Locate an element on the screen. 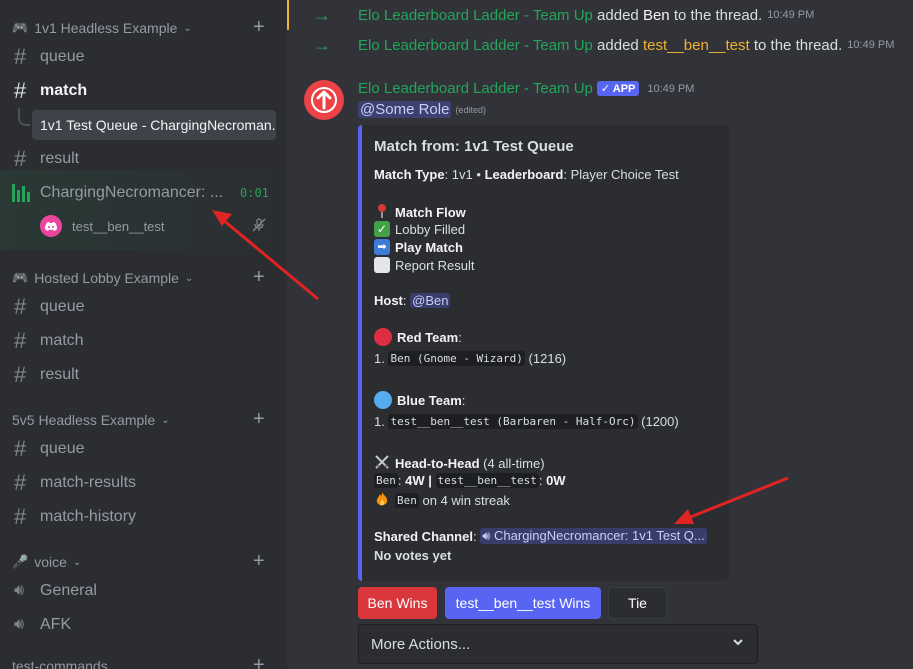 The image size is (913, 669). check-icon: ✓ is located at coordinates (382, 229).